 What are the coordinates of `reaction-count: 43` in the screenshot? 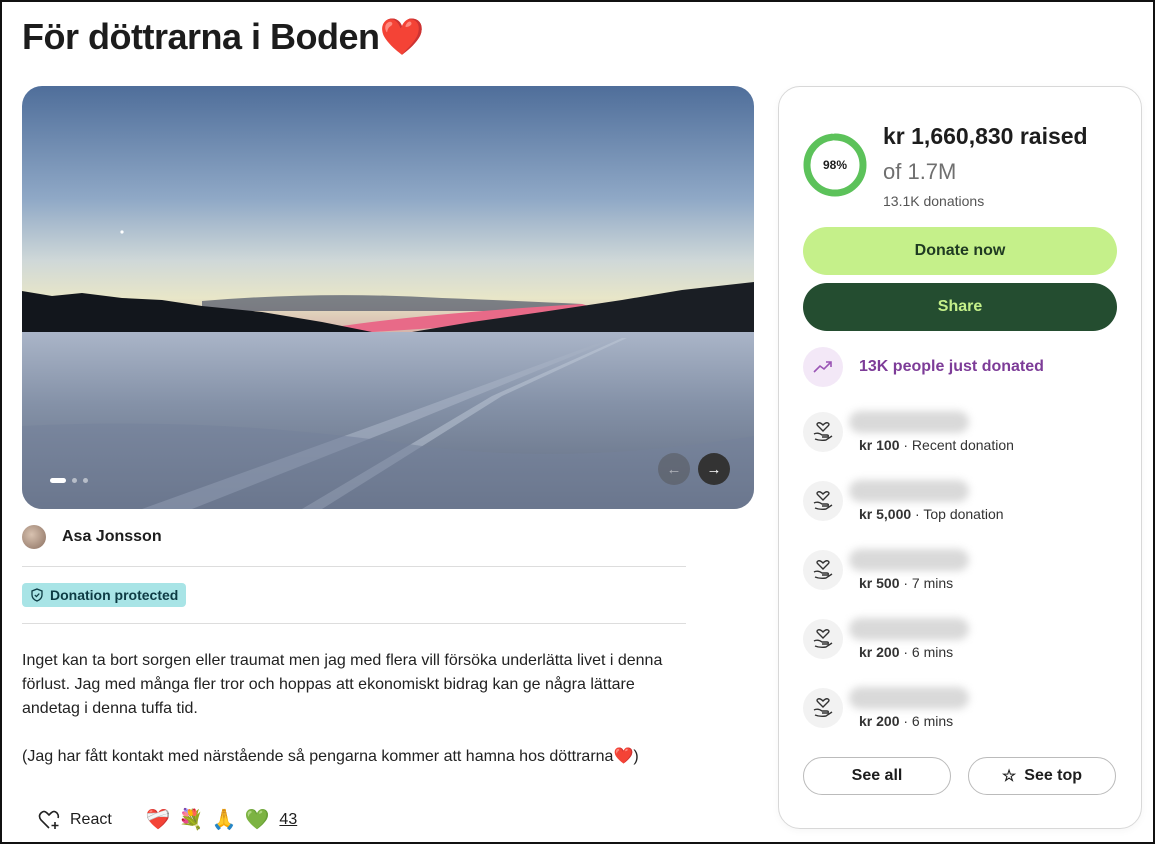 It's located at (288, 820).